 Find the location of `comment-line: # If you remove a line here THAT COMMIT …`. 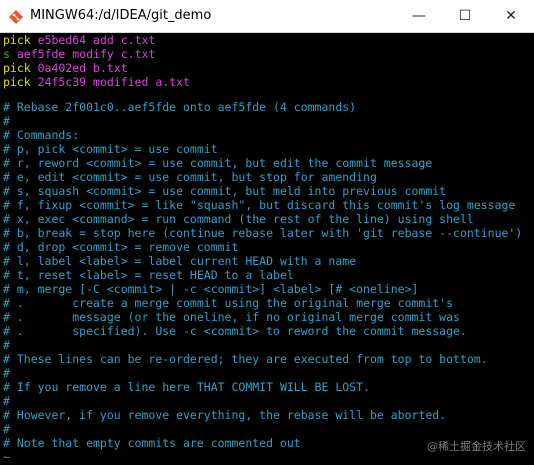

comment-line: # If you remove a line here THAT COMMIT … is located at coordinates (186, 387).